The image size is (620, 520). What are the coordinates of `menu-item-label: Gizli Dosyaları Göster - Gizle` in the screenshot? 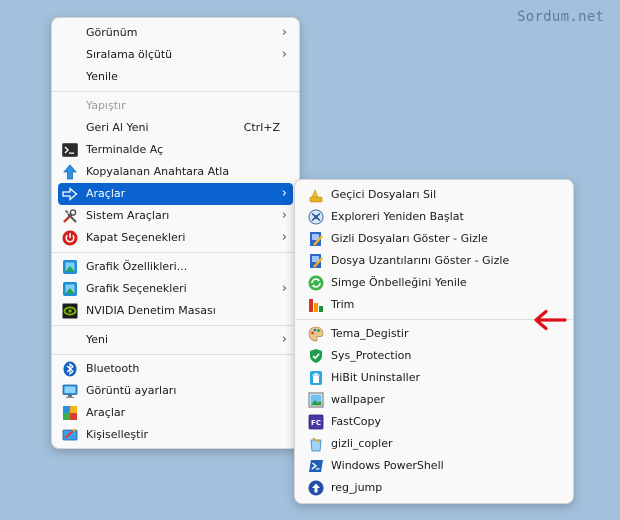 It's located at (409, 238).